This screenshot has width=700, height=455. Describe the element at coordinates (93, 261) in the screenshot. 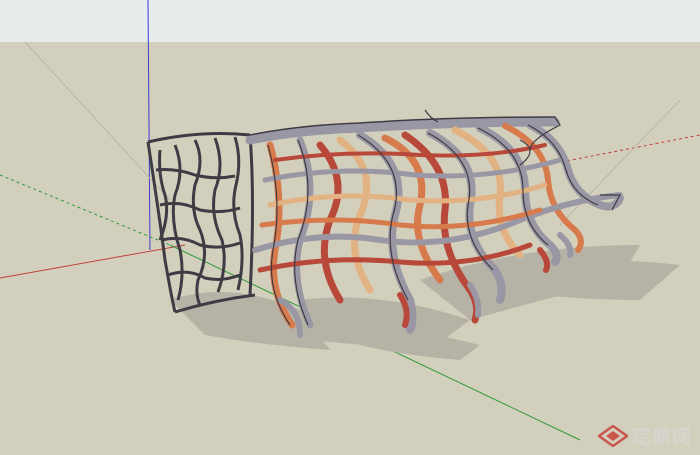

I see `red-axis` at that location.